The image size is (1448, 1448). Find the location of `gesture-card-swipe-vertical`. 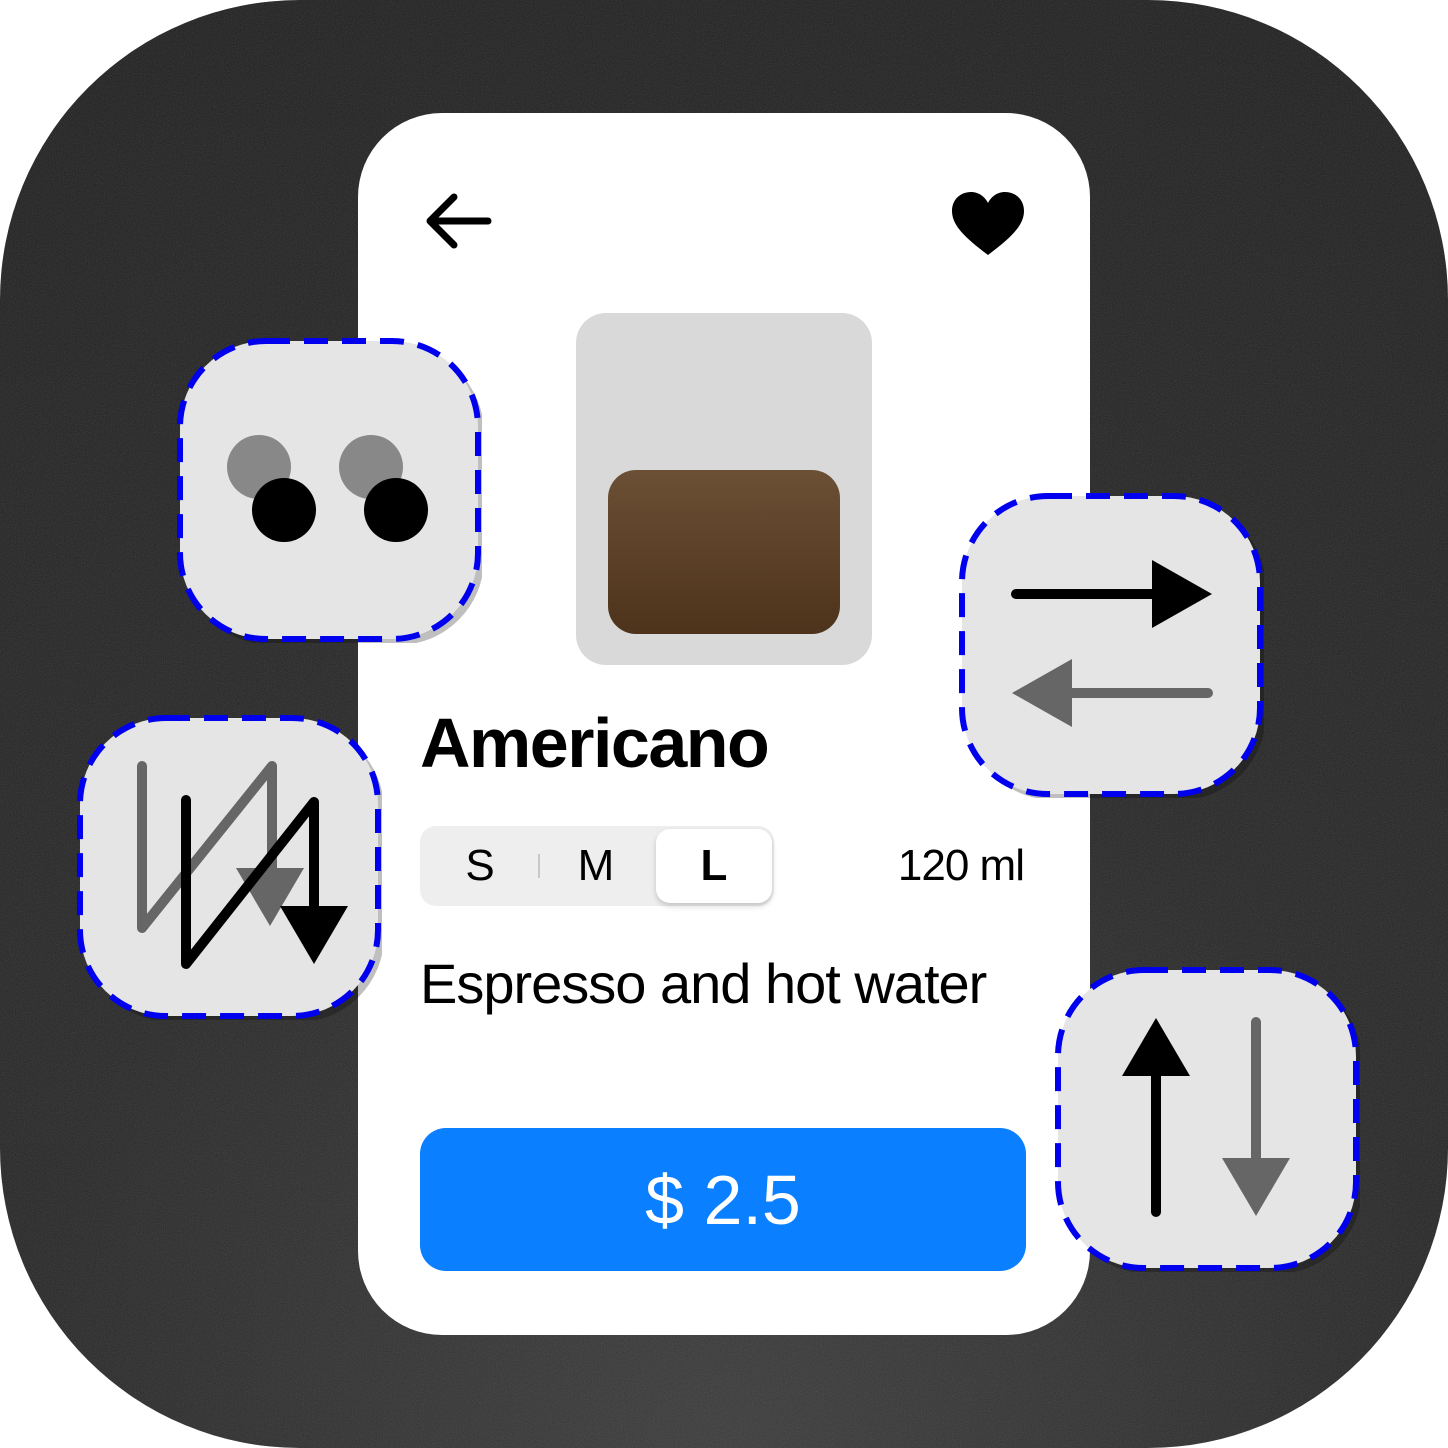

gesture-card-swipe-vertical is located at coordinates (1207, 1119).